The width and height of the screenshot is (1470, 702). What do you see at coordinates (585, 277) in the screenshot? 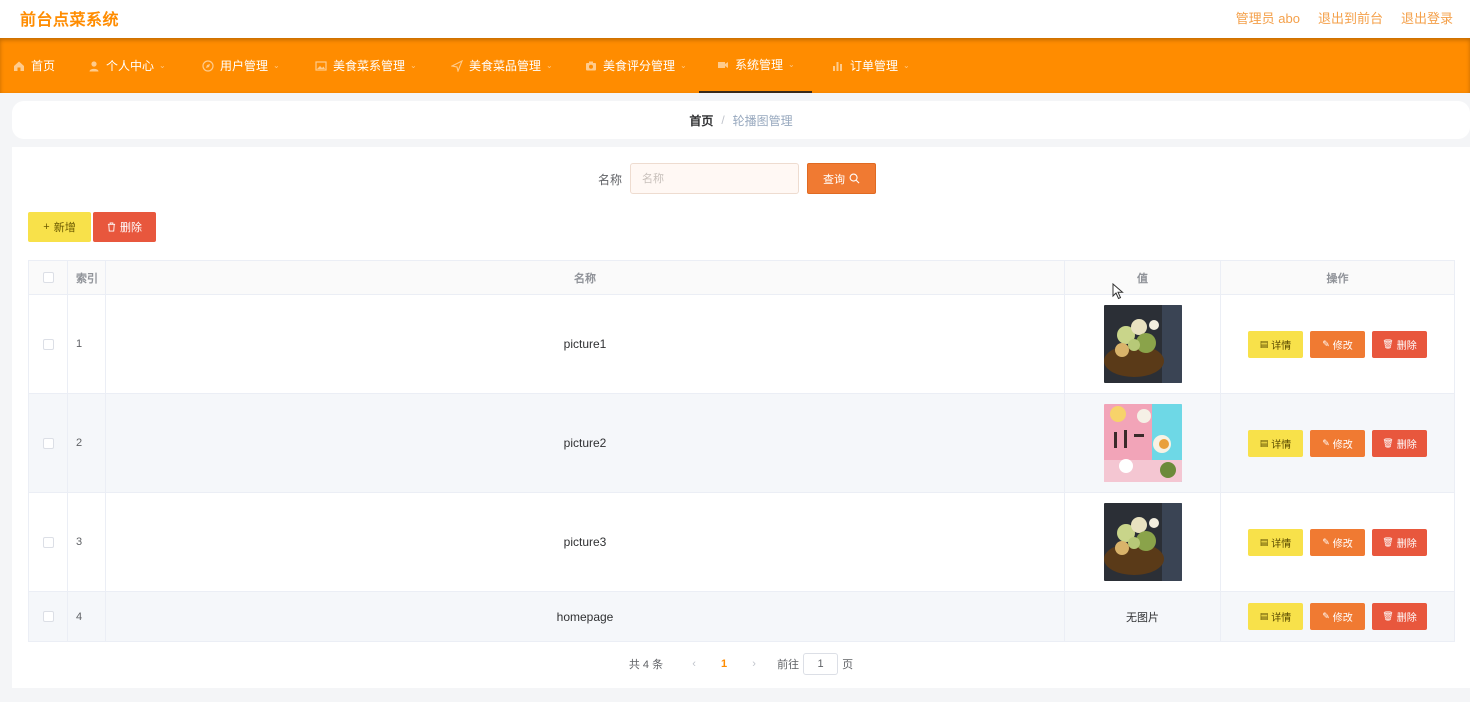
I see `header-name: 名称` at bounding box center [585, 277].